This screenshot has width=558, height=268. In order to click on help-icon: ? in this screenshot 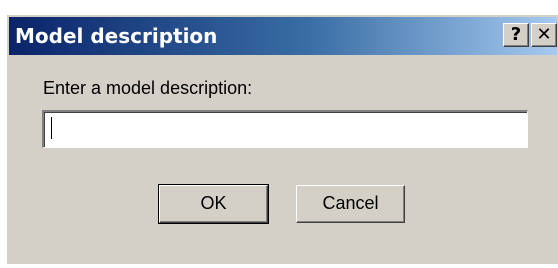, I will do `click(516, 34)`.